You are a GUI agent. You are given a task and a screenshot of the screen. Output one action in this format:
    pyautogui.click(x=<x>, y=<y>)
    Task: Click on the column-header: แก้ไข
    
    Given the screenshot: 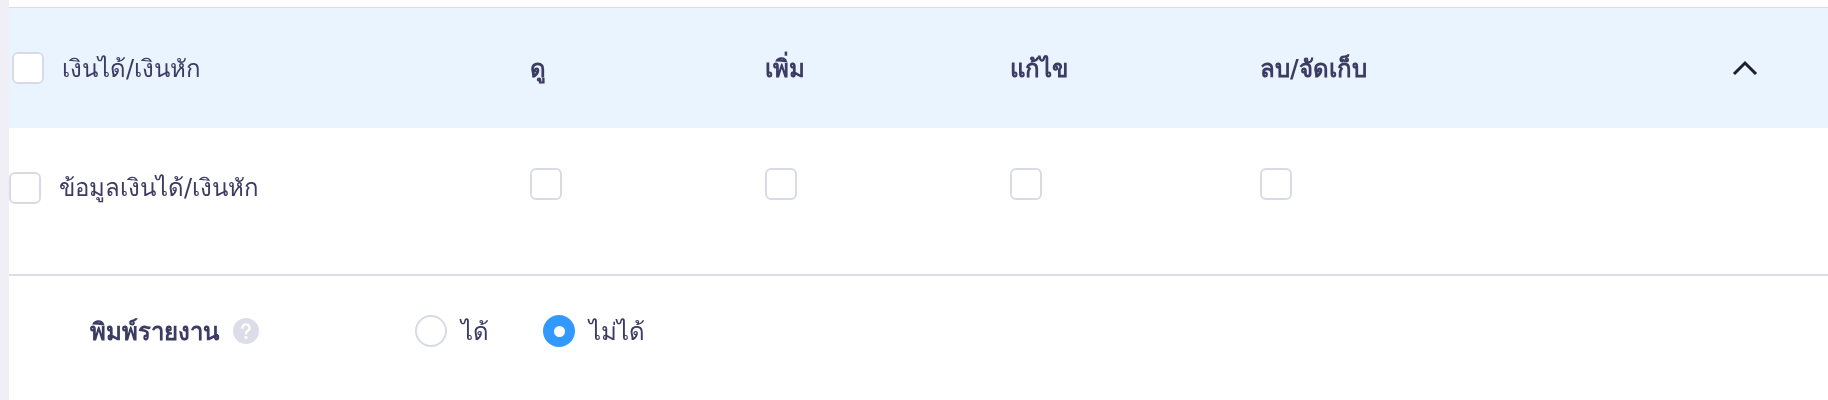 What is the action you would take?
    pyautogui.click(x=1039, y=69)
    